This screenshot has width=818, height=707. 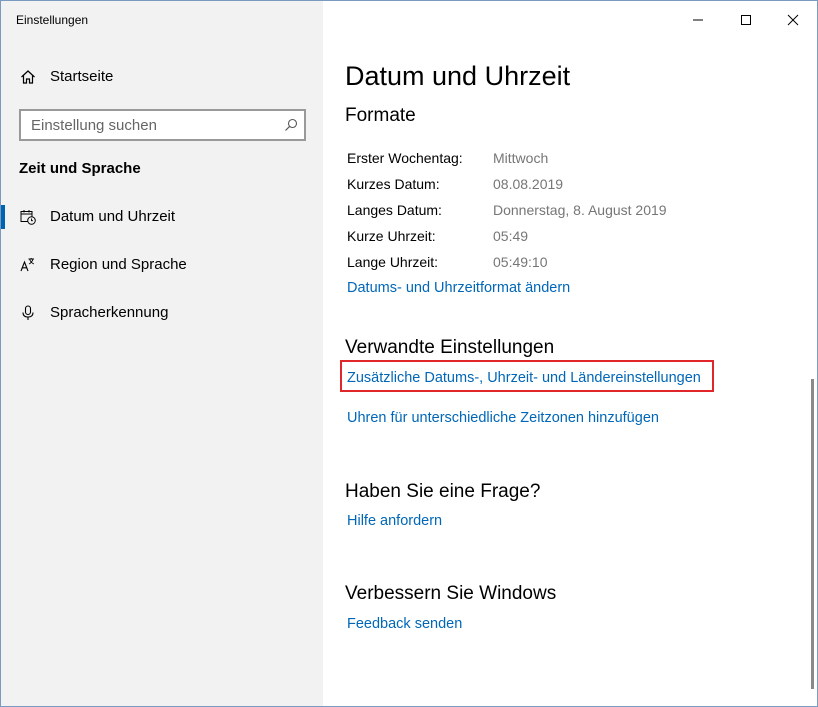 What do you see at coordinates (521, 158) in the screenshot?
I see `format-value: Mittwoch` at bounding box center [521, 158].